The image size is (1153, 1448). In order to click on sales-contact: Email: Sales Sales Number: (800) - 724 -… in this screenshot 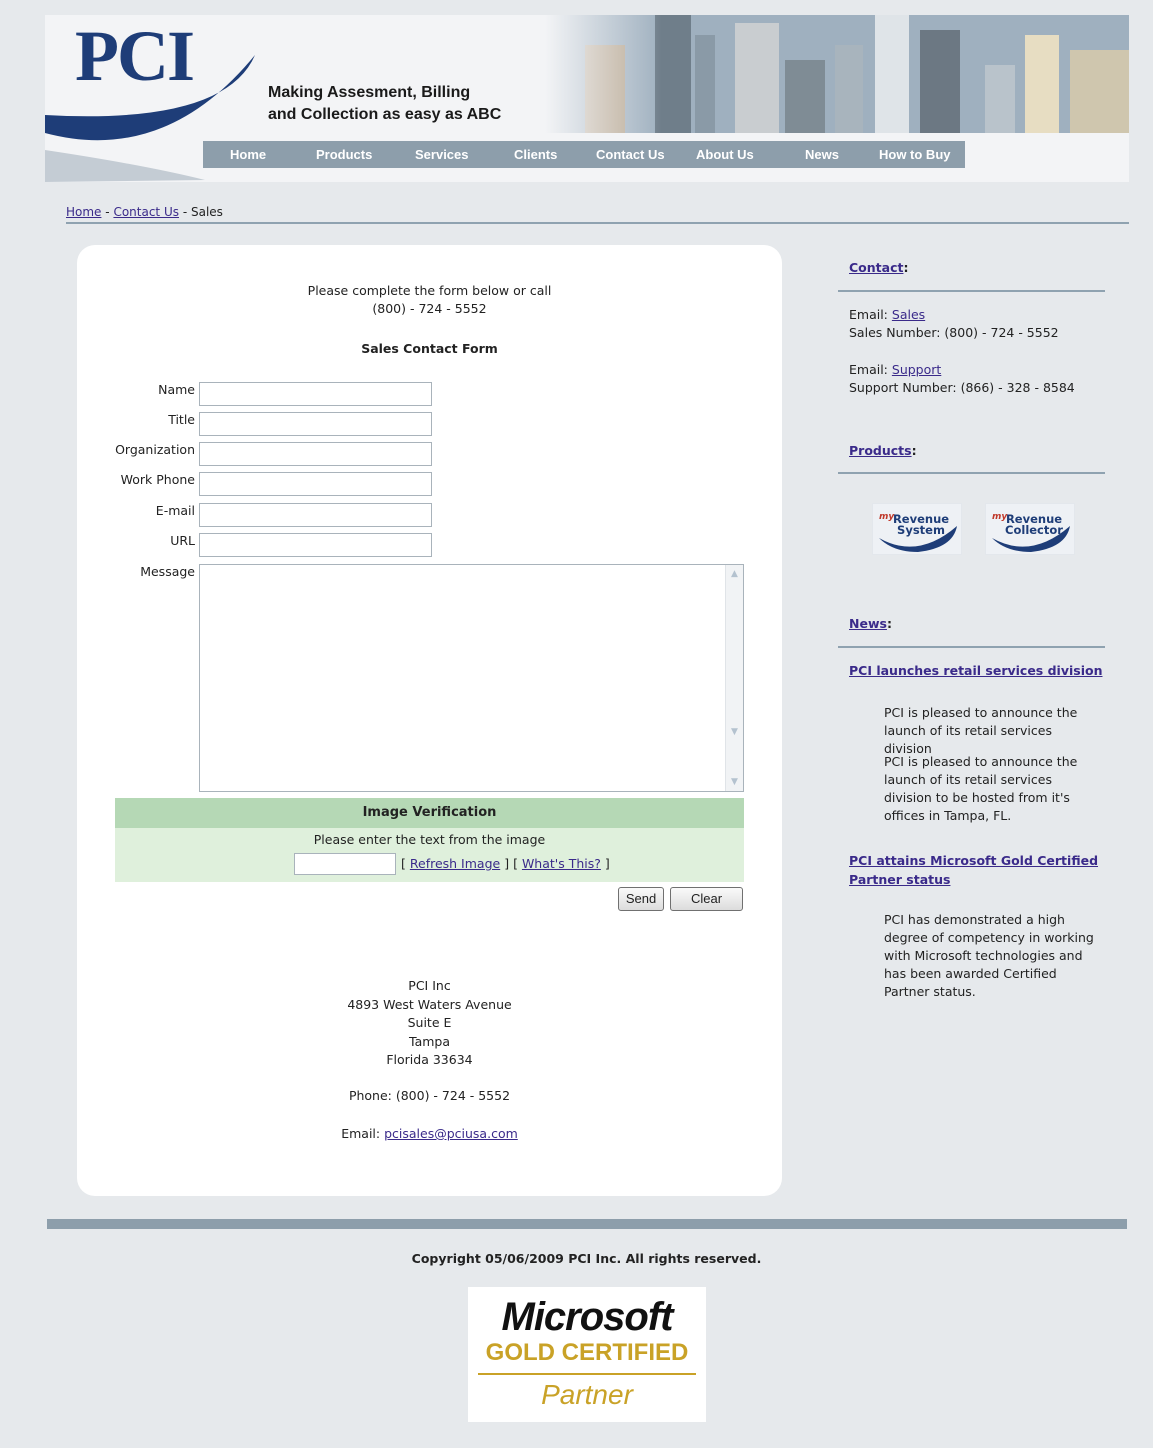, I will do `click(954, 323)`.